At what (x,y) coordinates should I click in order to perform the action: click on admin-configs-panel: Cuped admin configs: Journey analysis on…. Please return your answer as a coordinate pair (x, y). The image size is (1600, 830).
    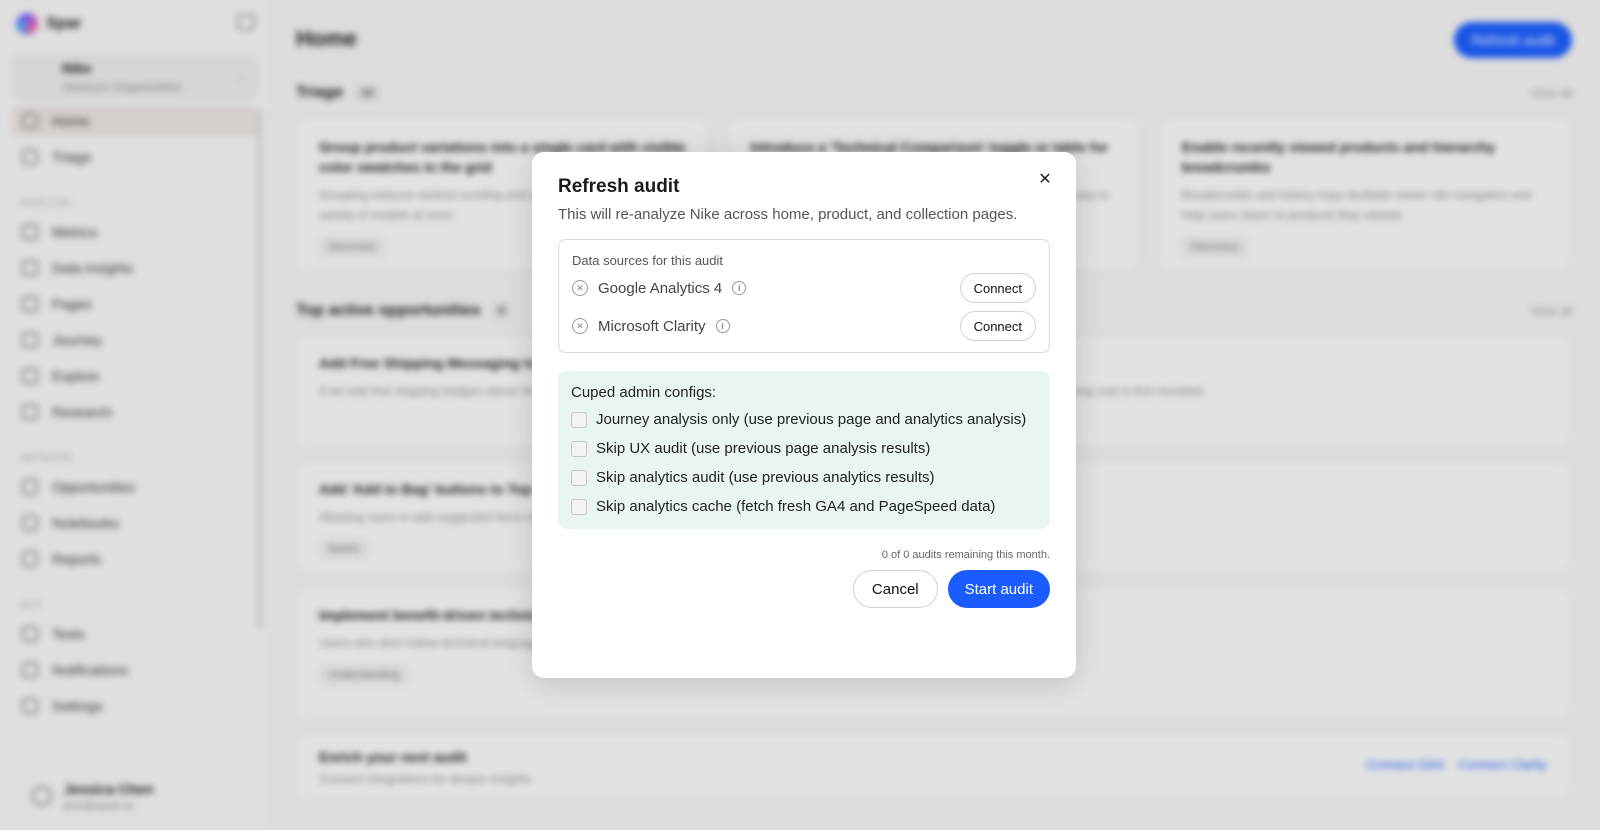
    Looking at the image, I should click on (804, 450).